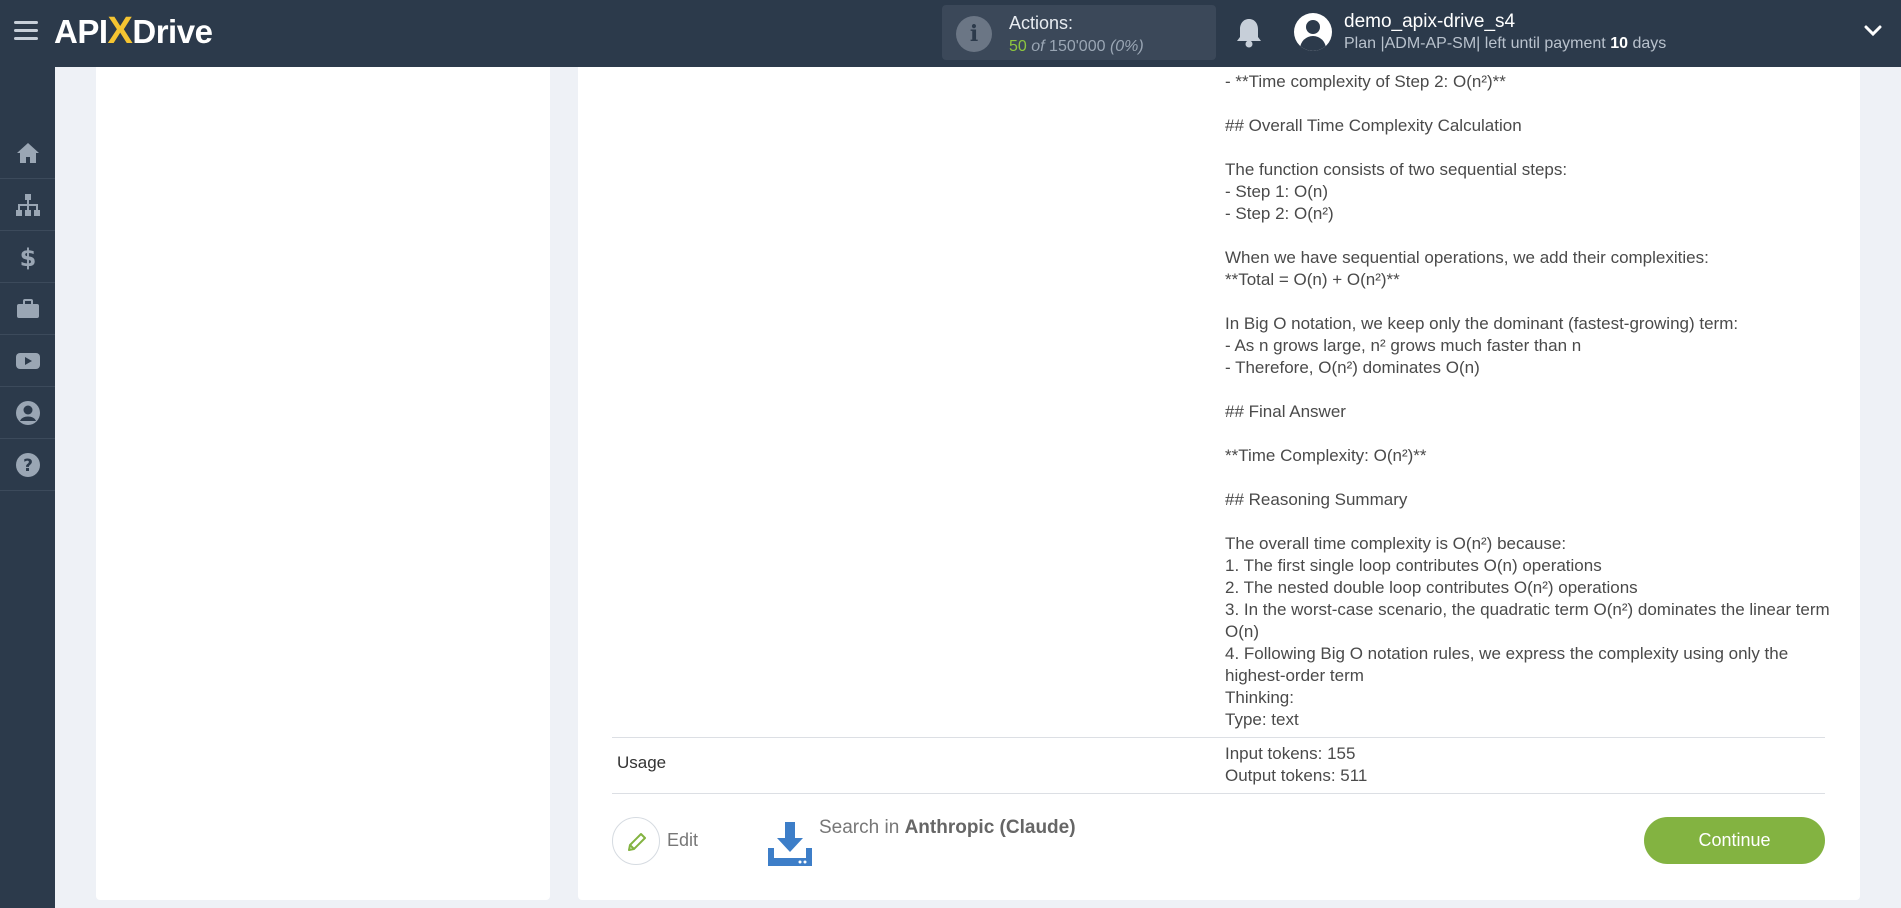  I want to click on edit-label: Edit, so click(682, 840).